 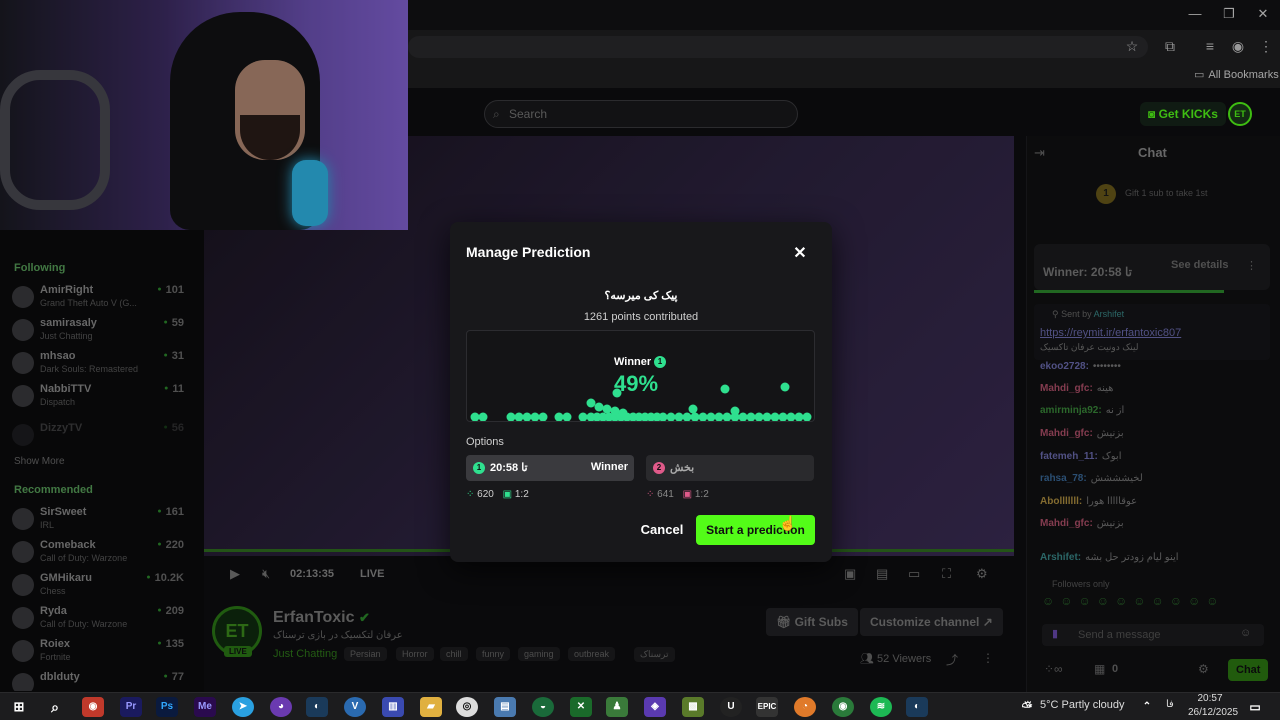 I want to click on start-prediction-button: Start a prediction, so click(x=755, y=530).